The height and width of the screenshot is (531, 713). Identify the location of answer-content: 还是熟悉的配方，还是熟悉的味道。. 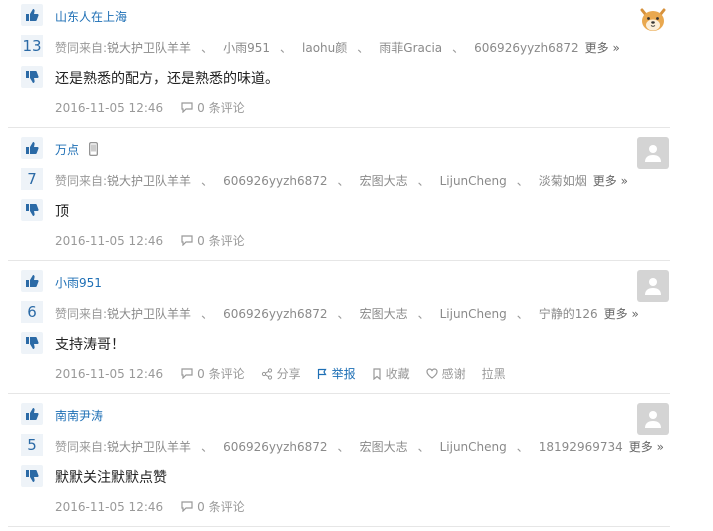
(167, 79).